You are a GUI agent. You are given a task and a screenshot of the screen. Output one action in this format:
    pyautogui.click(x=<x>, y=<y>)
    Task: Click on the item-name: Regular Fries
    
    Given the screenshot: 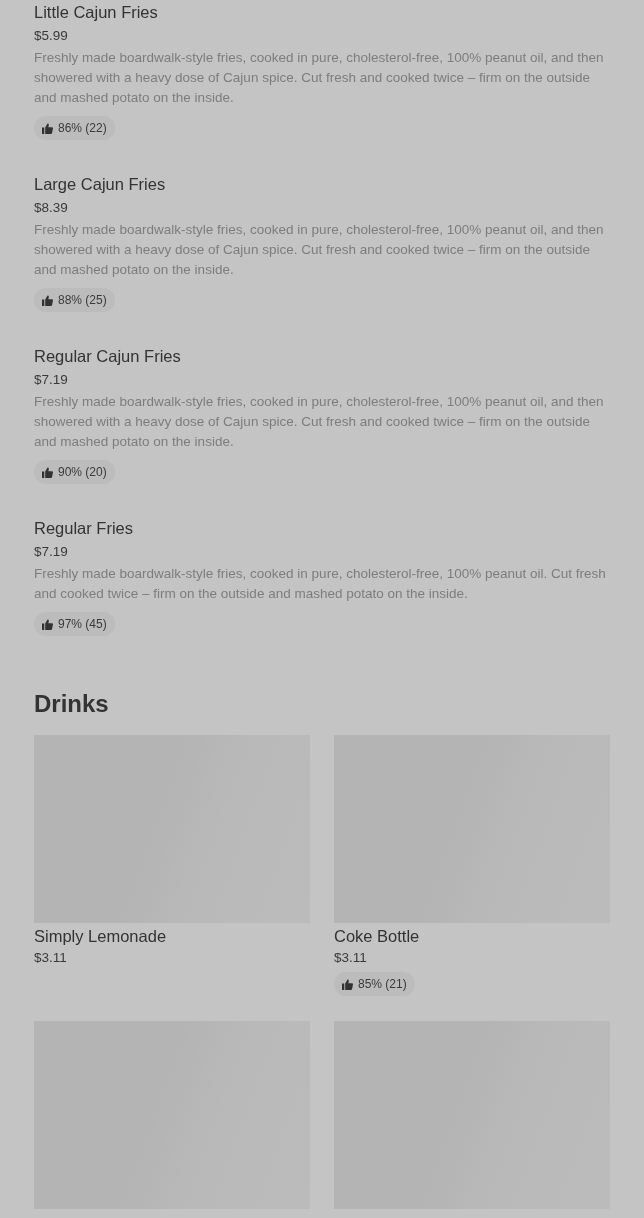 What is the action you would take?
    pyautogui.click(x=84, y=528)
    